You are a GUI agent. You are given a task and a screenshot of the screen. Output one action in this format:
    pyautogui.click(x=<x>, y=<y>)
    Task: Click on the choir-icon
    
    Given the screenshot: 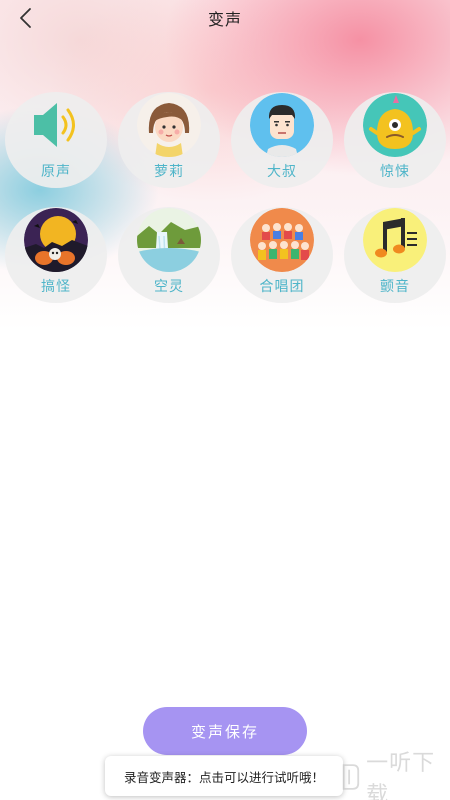 What is the action you would take?
    pyautogui.click(x=282, y=240)
    